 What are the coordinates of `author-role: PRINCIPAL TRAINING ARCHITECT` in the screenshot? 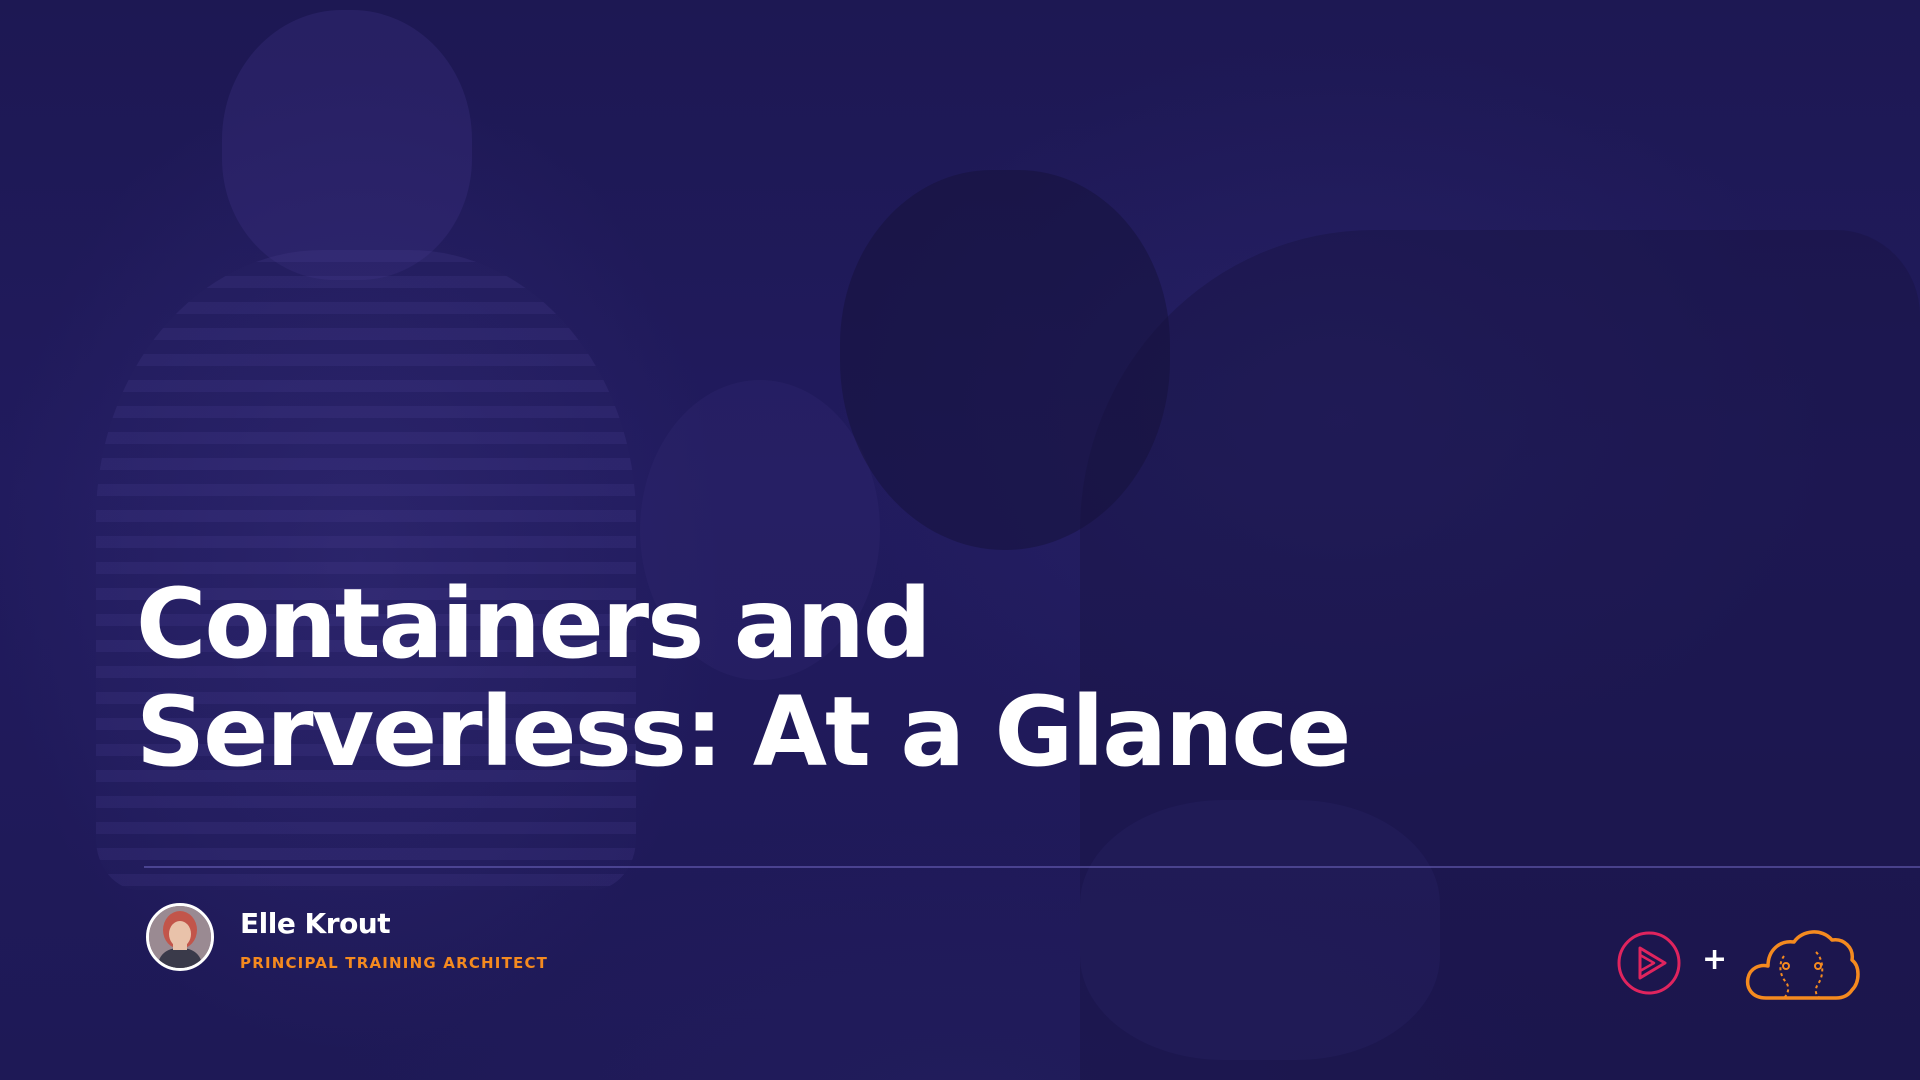 It's located at (394, 963).